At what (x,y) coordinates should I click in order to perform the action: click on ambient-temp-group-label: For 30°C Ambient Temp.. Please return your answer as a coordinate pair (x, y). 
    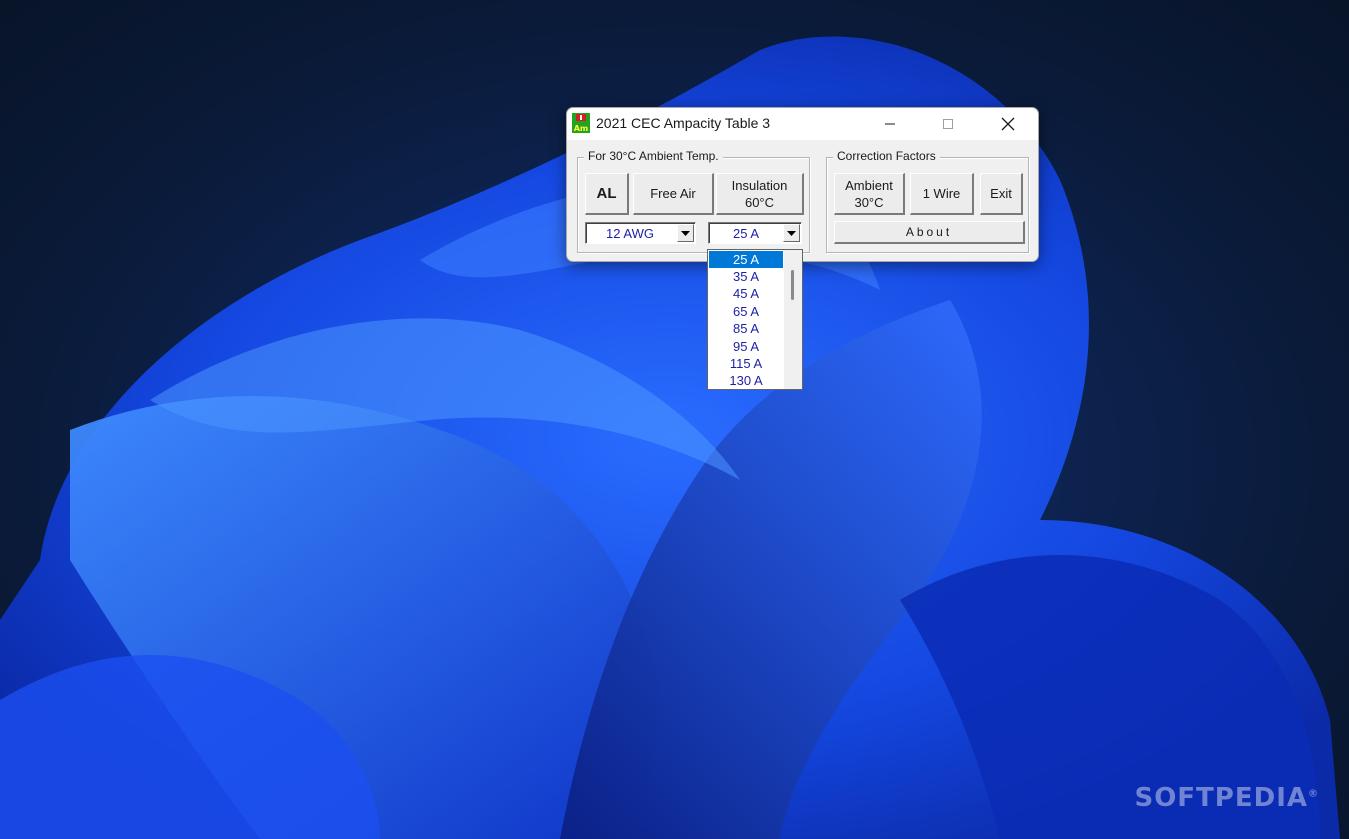
    Looking at the image, I should click on (653, 156).